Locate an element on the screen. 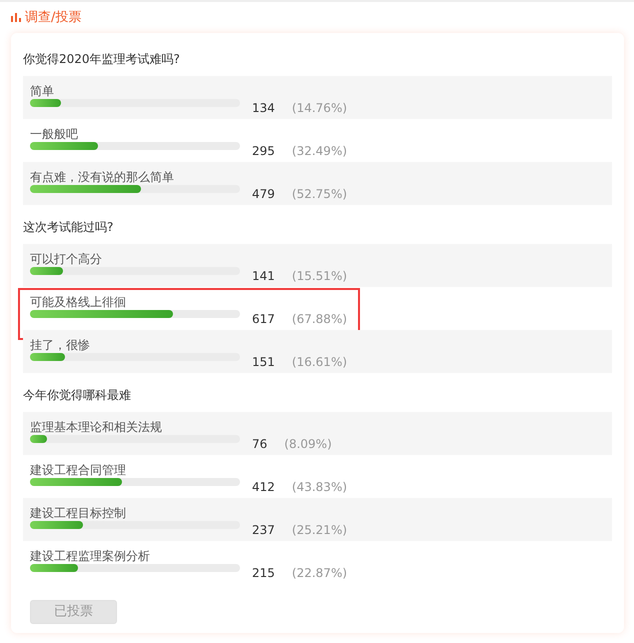 The width and height of the screenshot is (634, 643). option-label: 建设工程目标控制 is located at coordinates (78, 513).